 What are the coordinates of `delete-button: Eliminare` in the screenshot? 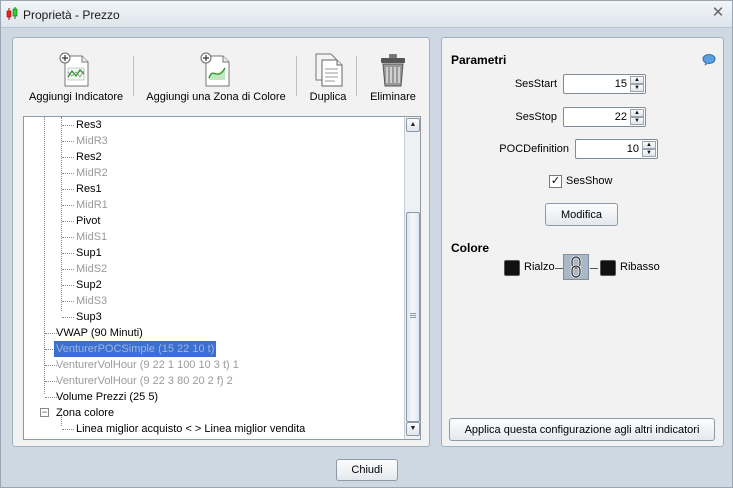 It's located at (393, 77).